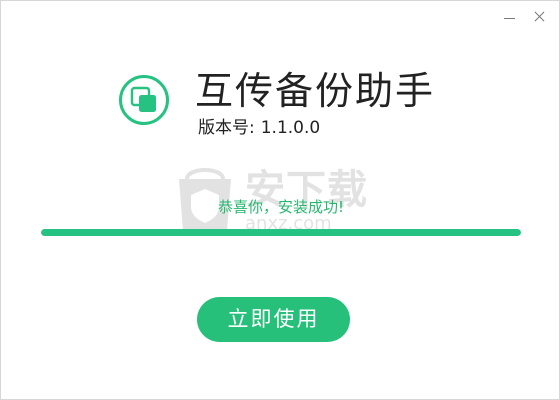 The image size is (560, 400). I want to click on close-icon, so click(540, 16).